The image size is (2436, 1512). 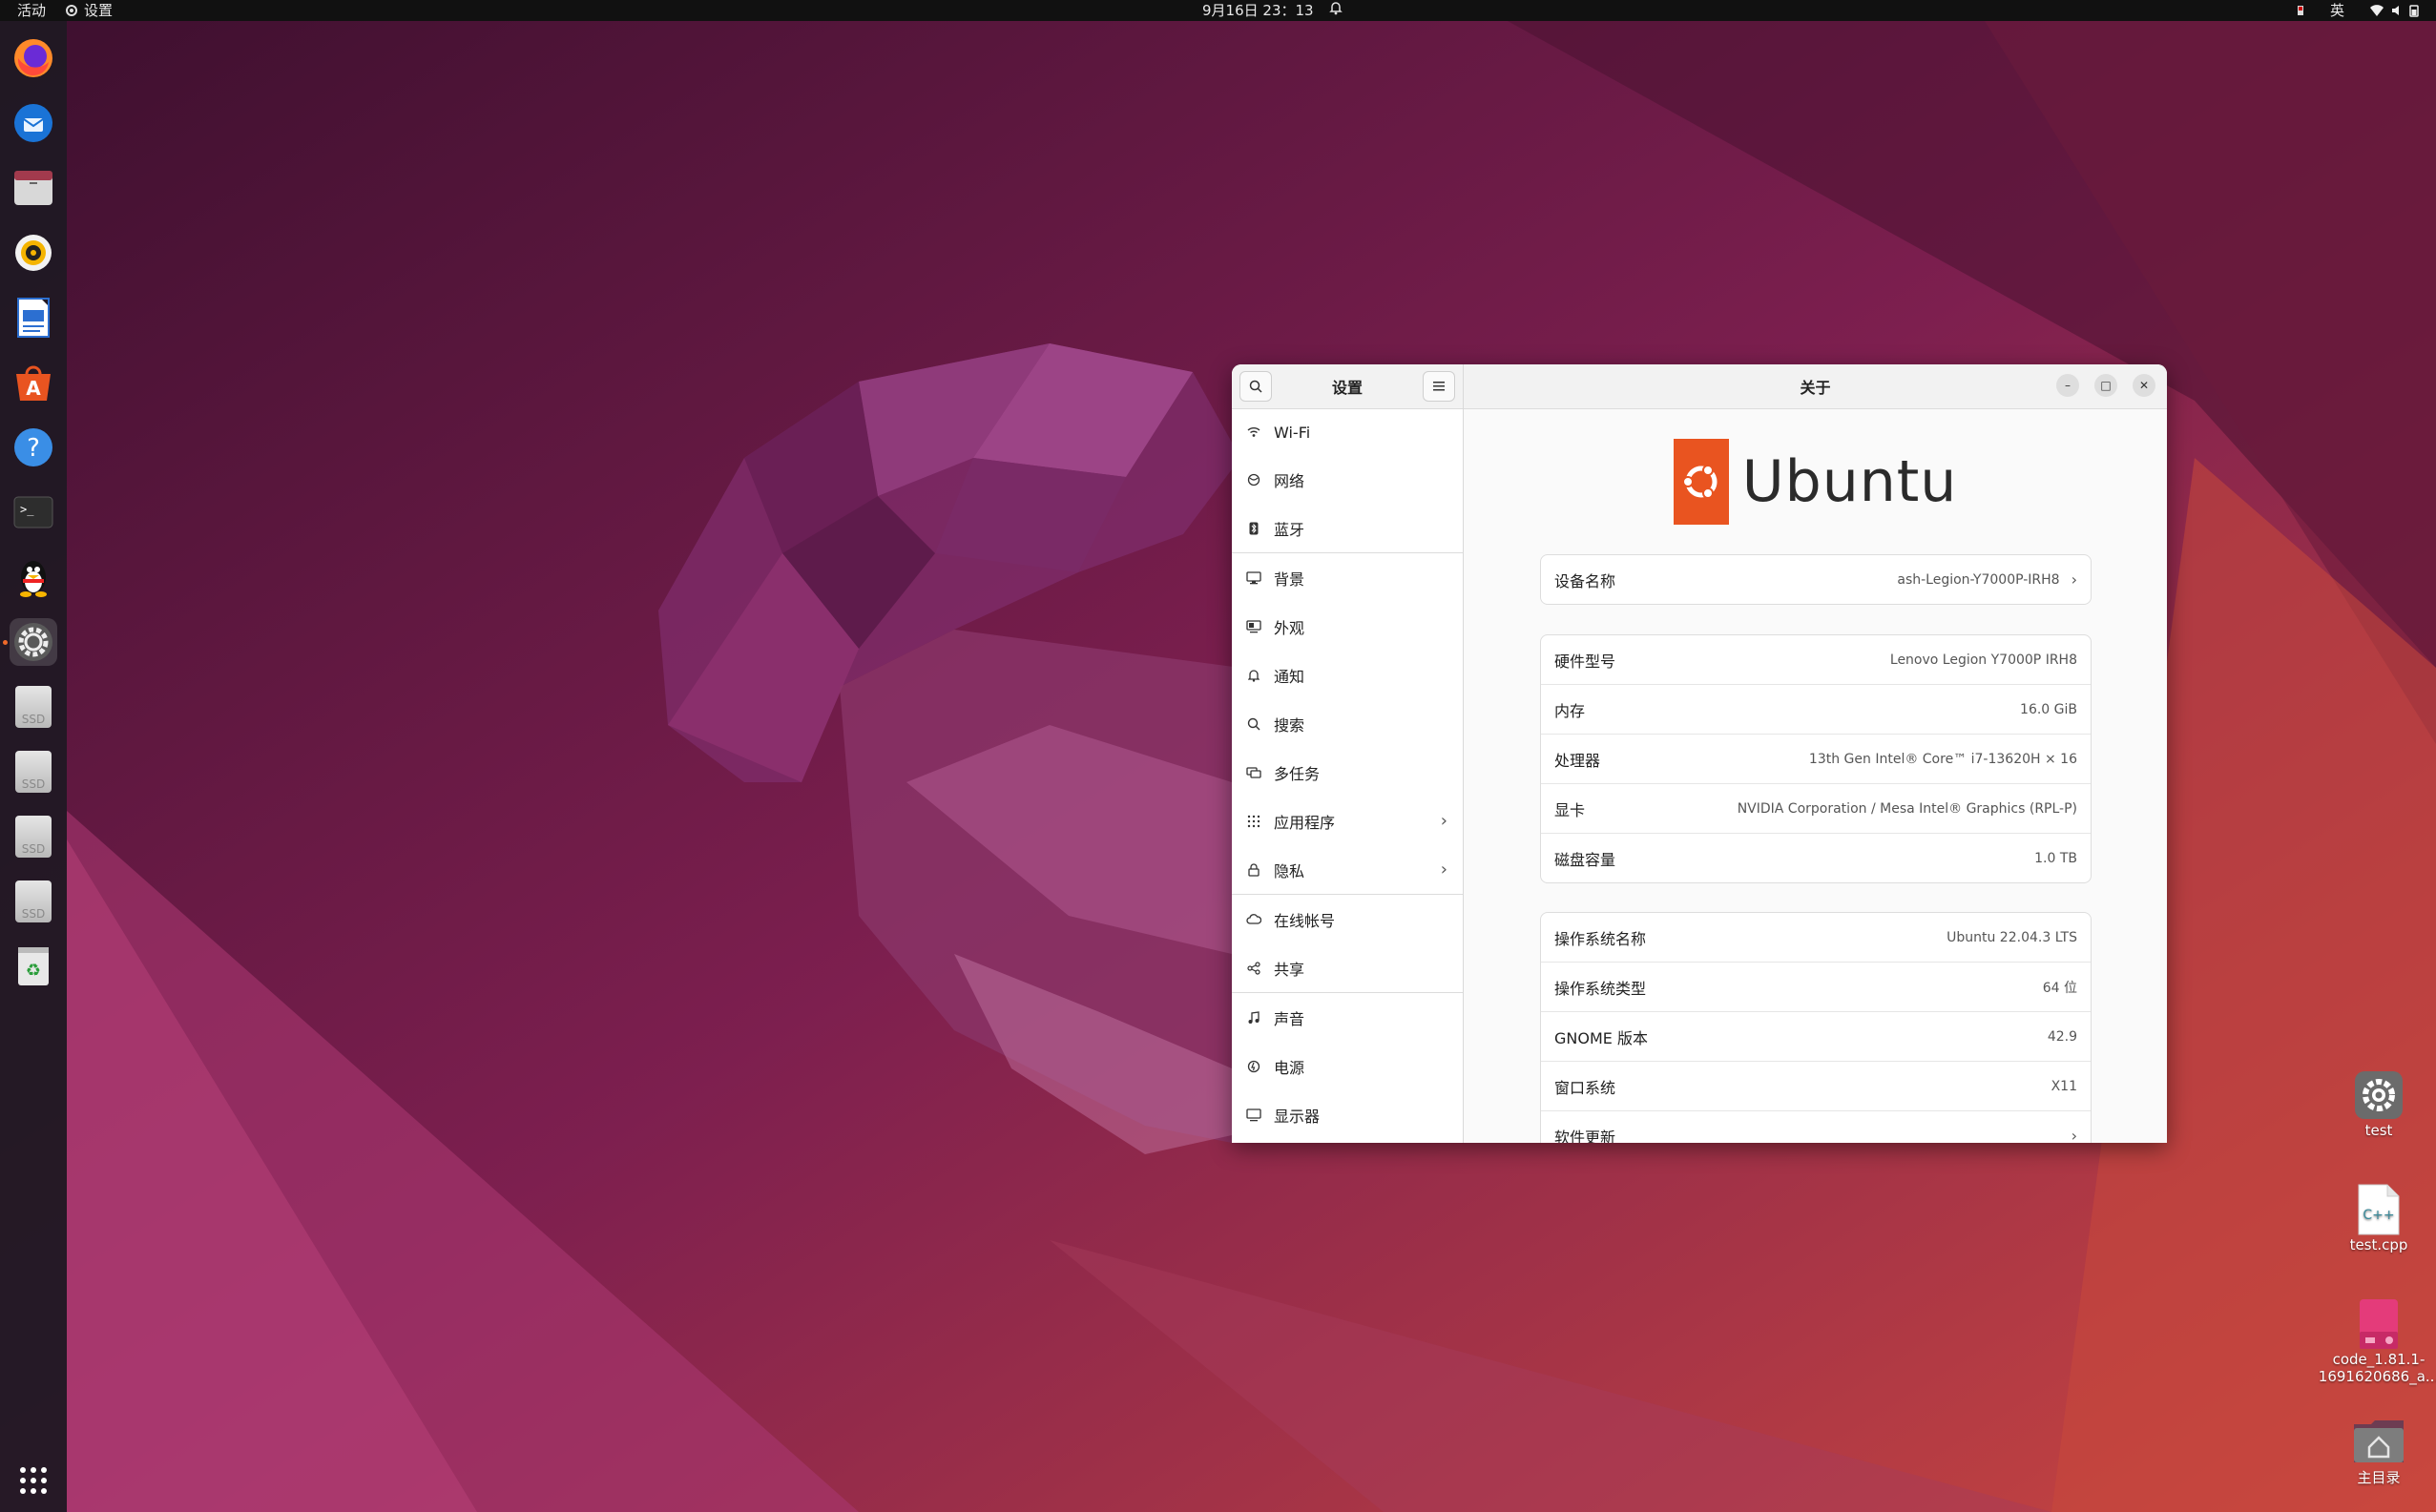 What do you see at coordinates (1253, 1066) in the screenshot?
I see `power-icon` at bounding box center [1253, 1066].